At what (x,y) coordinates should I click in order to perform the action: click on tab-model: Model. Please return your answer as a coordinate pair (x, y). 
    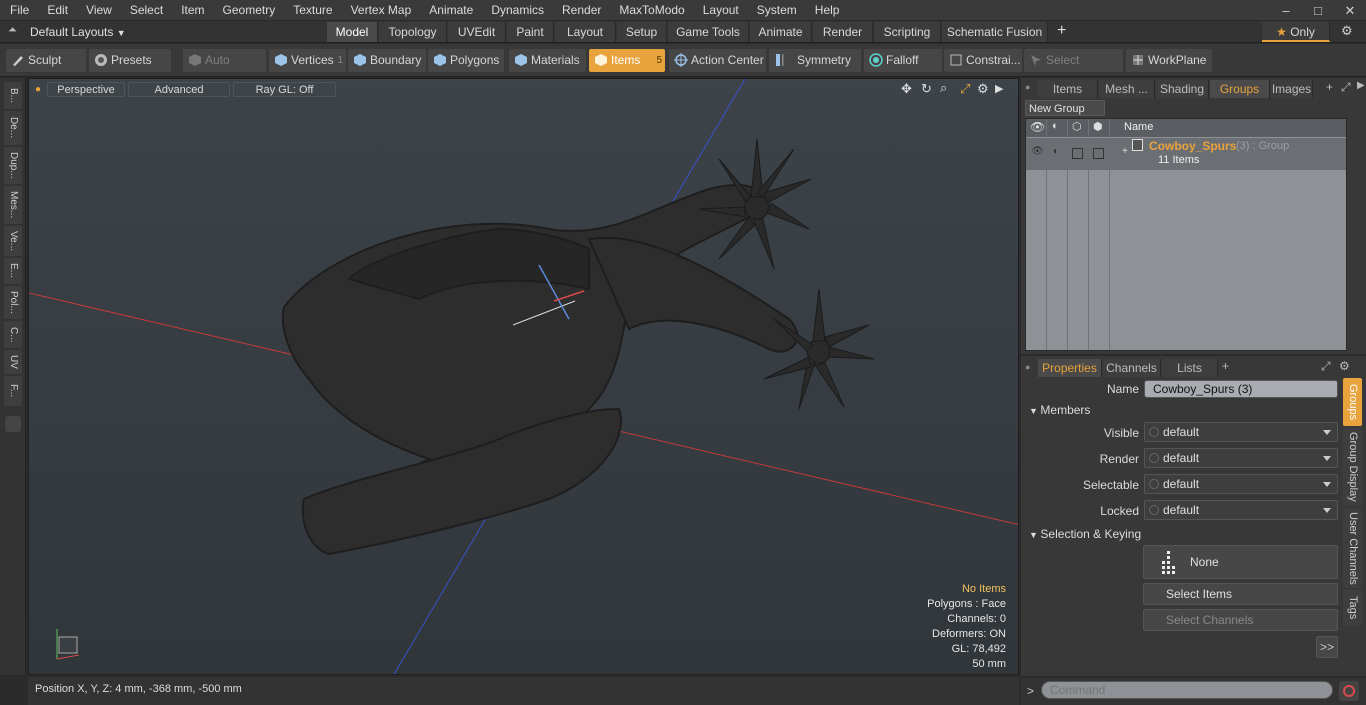
    Looking at the image, I should click on (352, 32).